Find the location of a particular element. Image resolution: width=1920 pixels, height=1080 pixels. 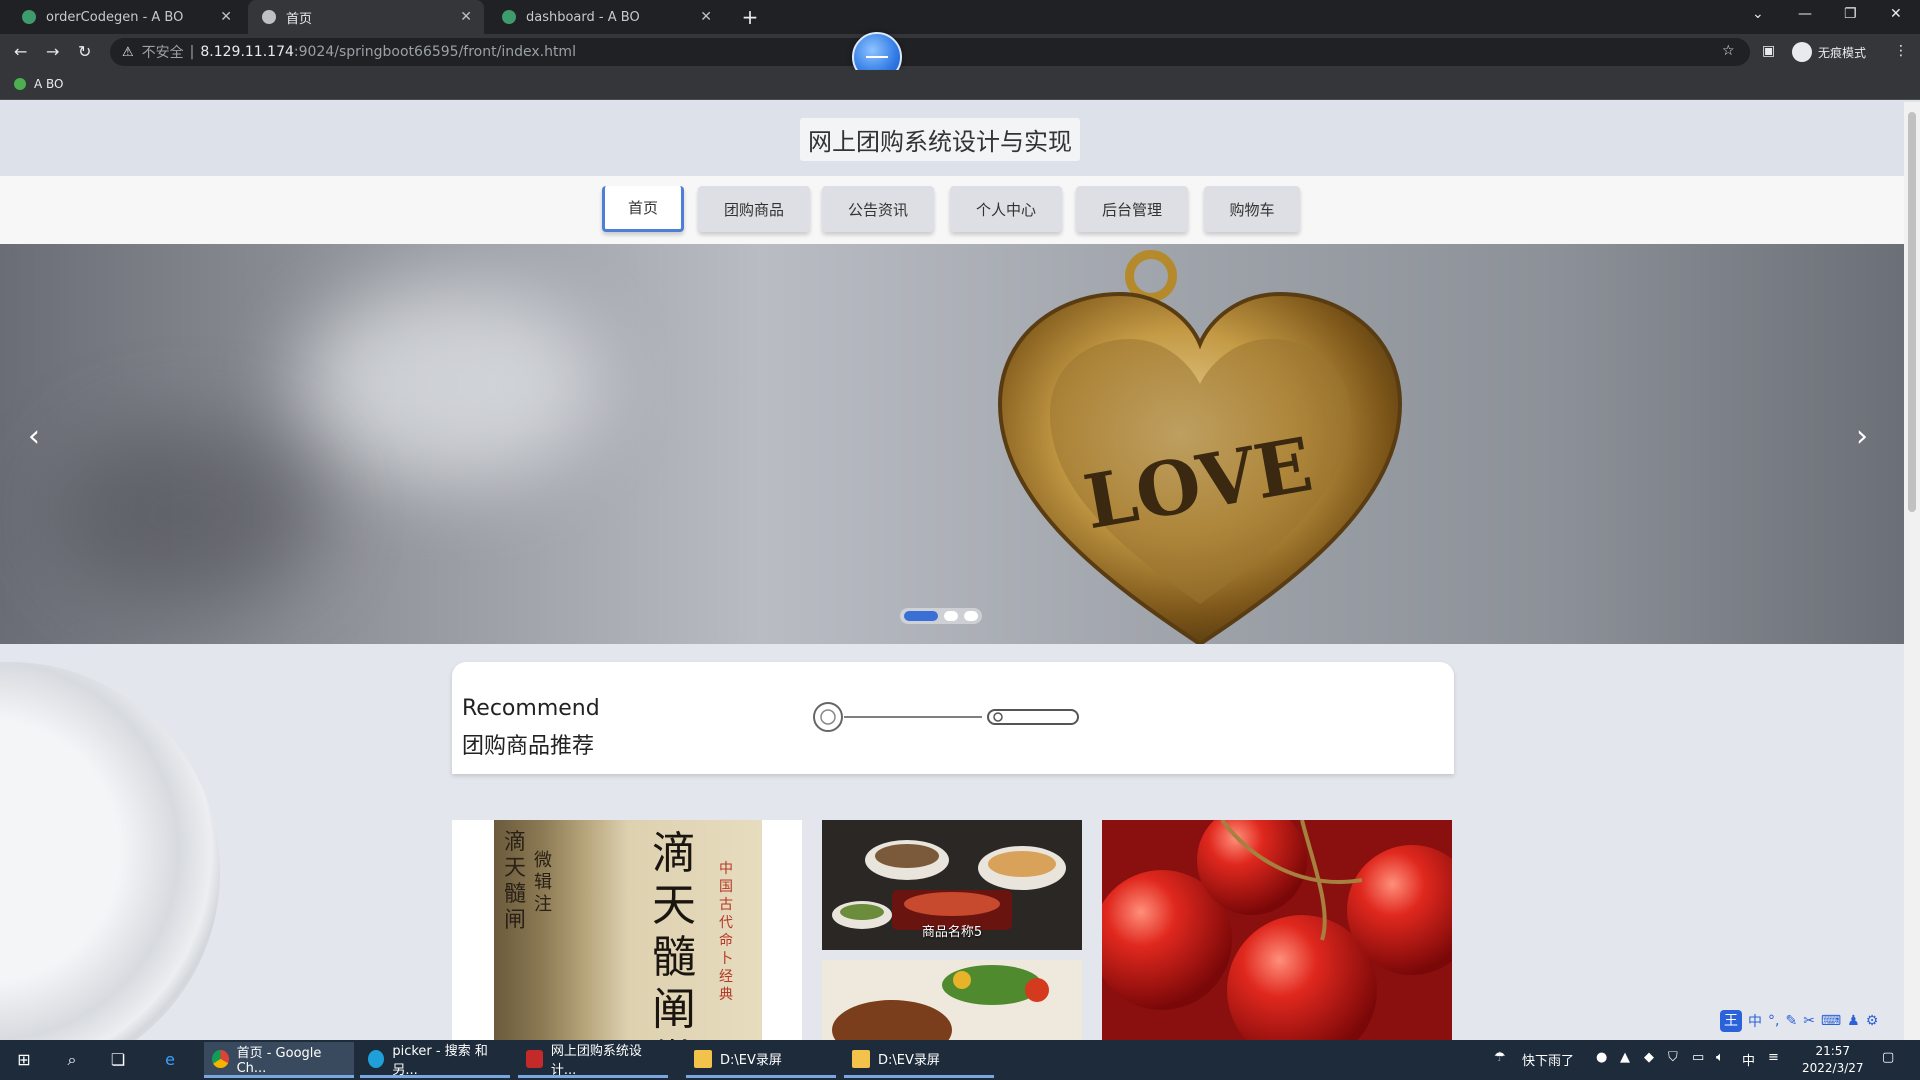

product-card-book: 滴天髓闸 微辑注 滴天髓阐微 中国古代命卜经典 is located at coordinates (627, 930).